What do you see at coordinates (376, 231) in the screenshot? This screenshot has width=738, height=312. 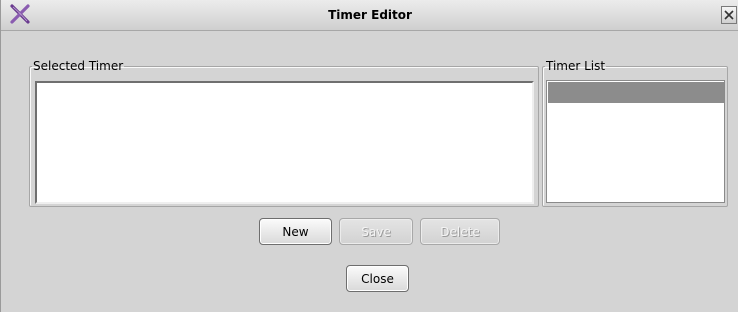 I see `save-button: Save` at bounding box center [376, 231].